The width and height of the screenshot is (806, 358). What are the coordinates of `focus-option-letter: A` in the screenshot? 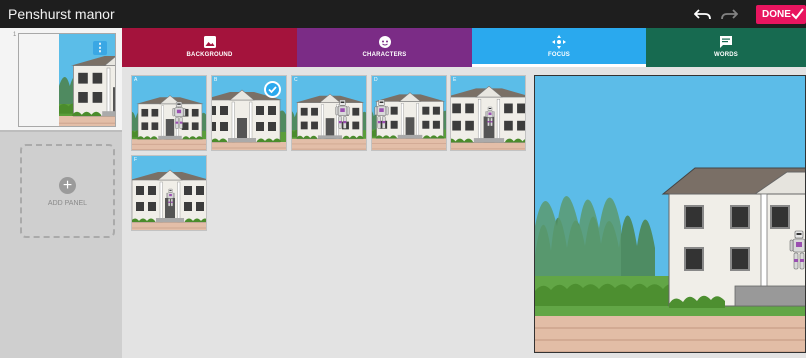 It's located at (136, 80).